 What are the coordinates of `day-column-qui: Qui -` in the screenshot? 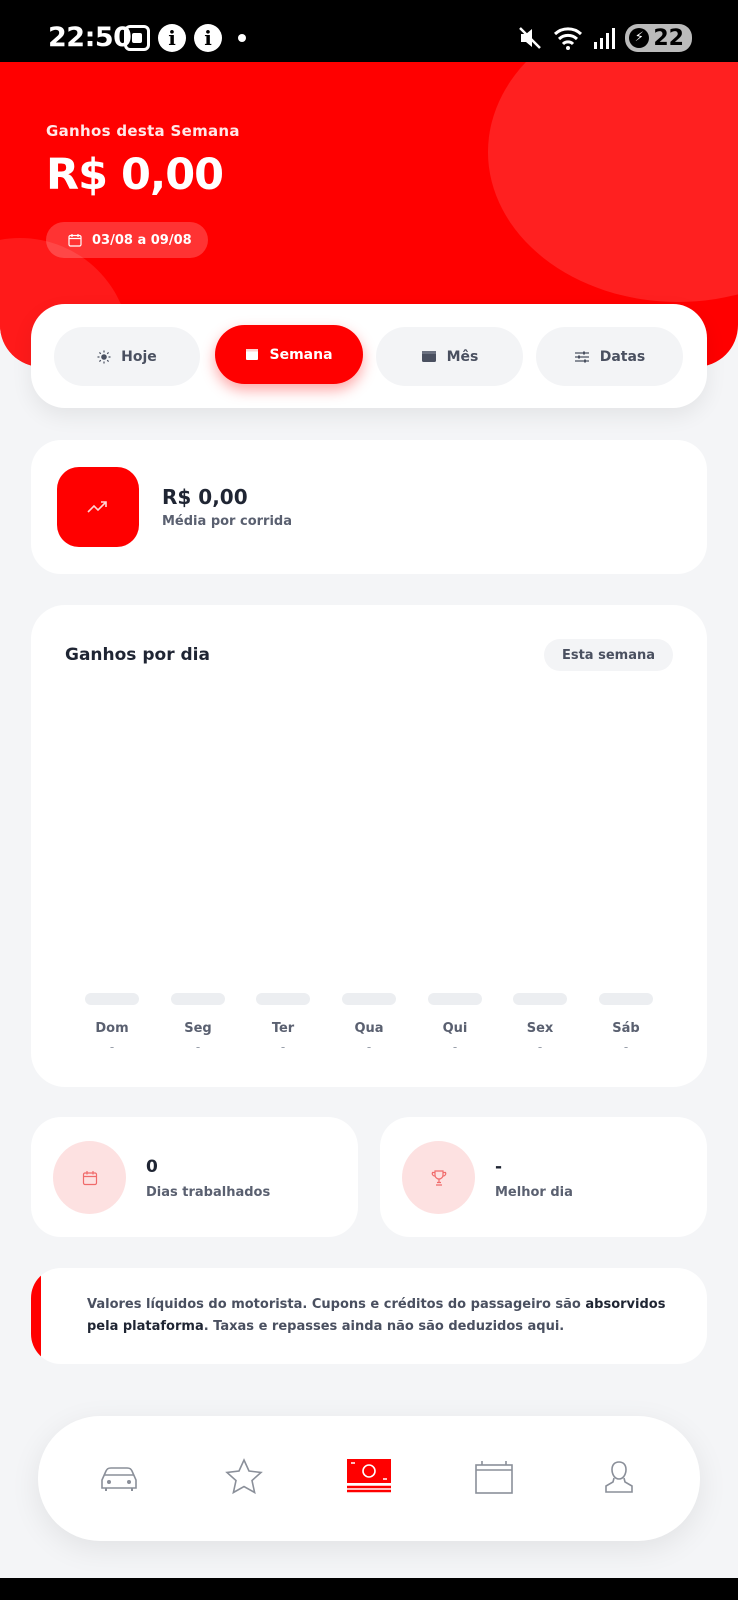 It's located at (455, 1023).